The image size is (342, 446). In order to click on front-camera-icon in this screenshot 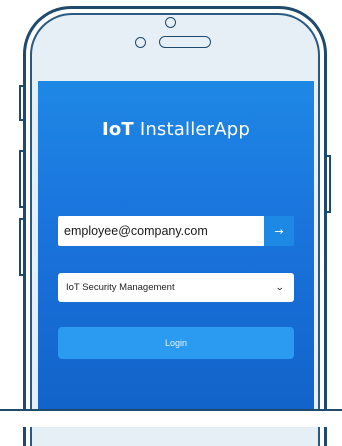, I will do `click(170, 22)`.